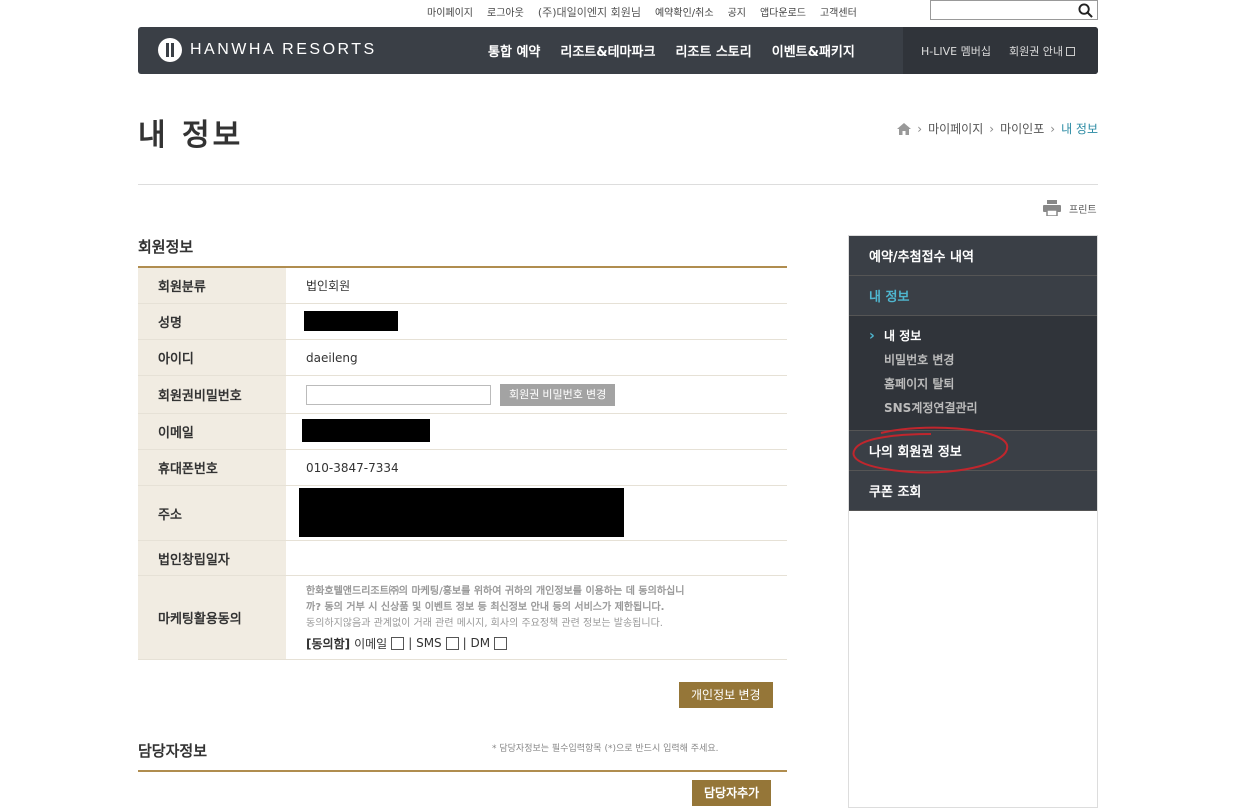 This screenshot has width=1242, height=808. What do you see at coordinates (173, 751) in the screenshot?
I see `manager-info-title: 담당자정보` at bounding box center [173, 751].